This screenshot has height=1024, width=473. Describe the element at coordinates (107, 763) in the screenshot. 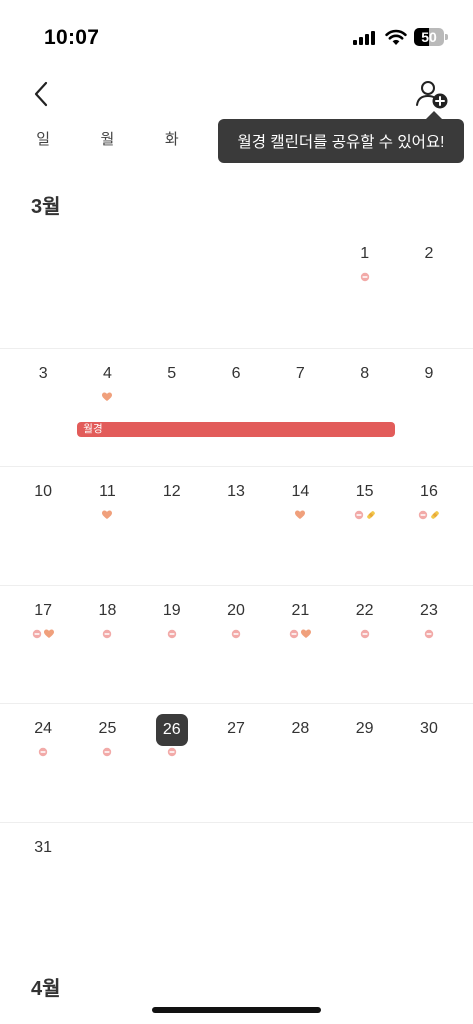

I see `day-cell-25: 25` at that location.